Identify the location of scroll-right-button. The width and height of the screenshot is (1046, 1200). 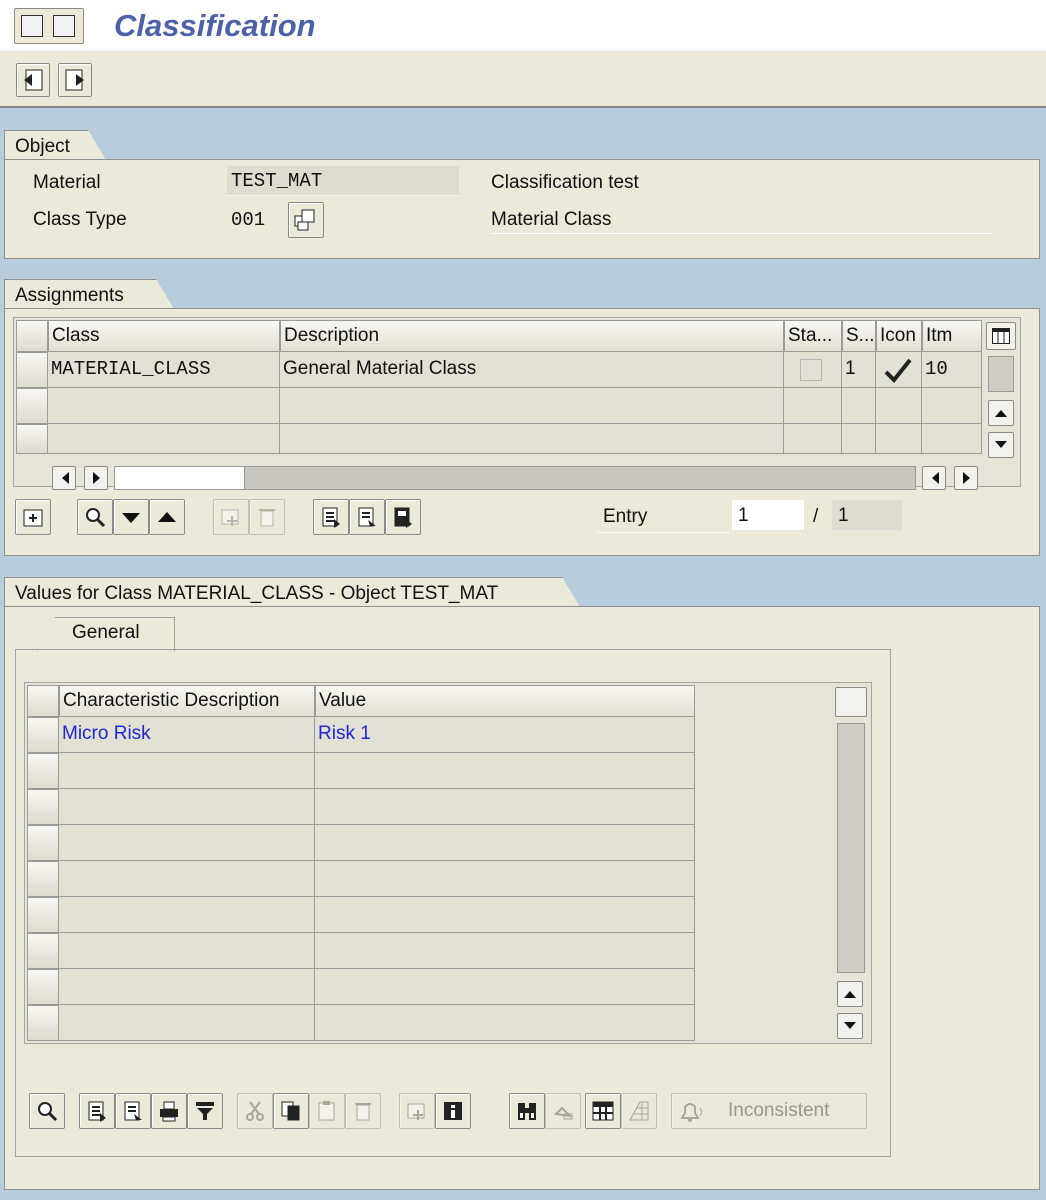
(966, 478).